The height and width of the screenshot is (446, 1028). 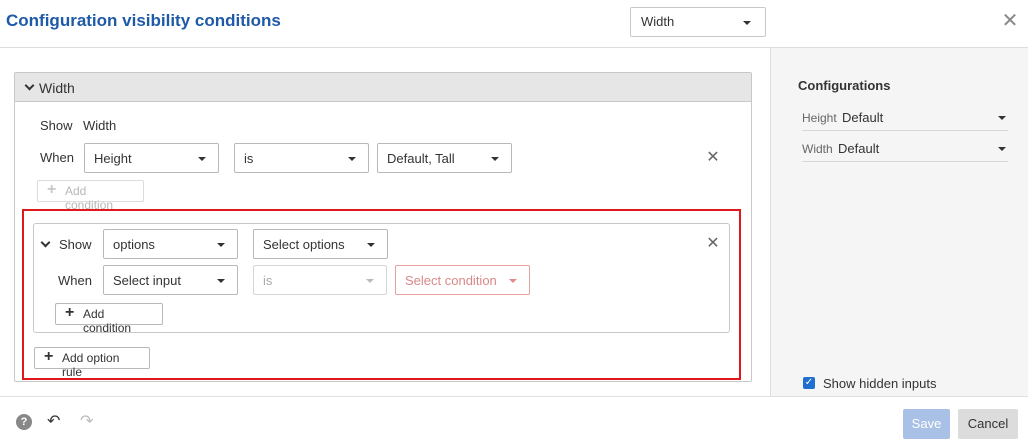 I want to click on add-condition-button-disabled: + Add condition, so click(x=90, y=196).